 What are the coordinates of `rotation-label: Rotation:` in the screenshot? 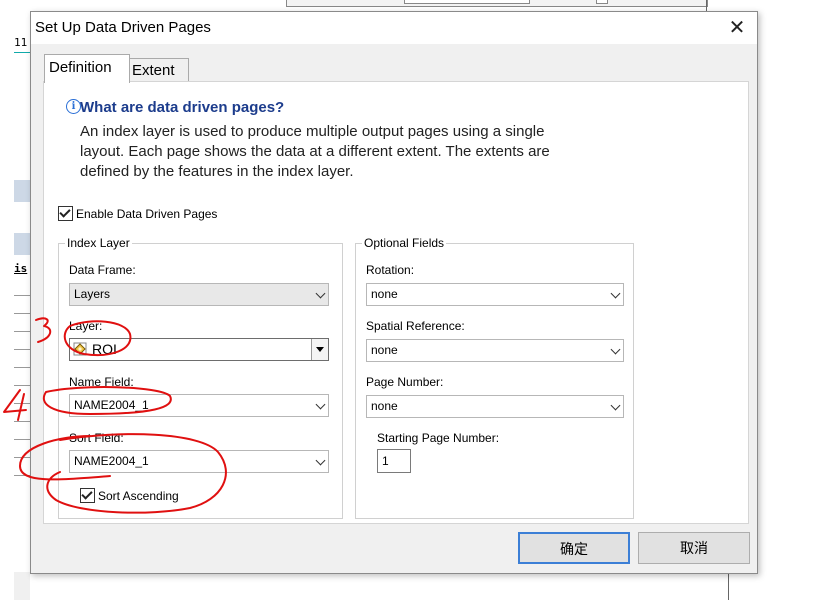 It's located at (390, 270).